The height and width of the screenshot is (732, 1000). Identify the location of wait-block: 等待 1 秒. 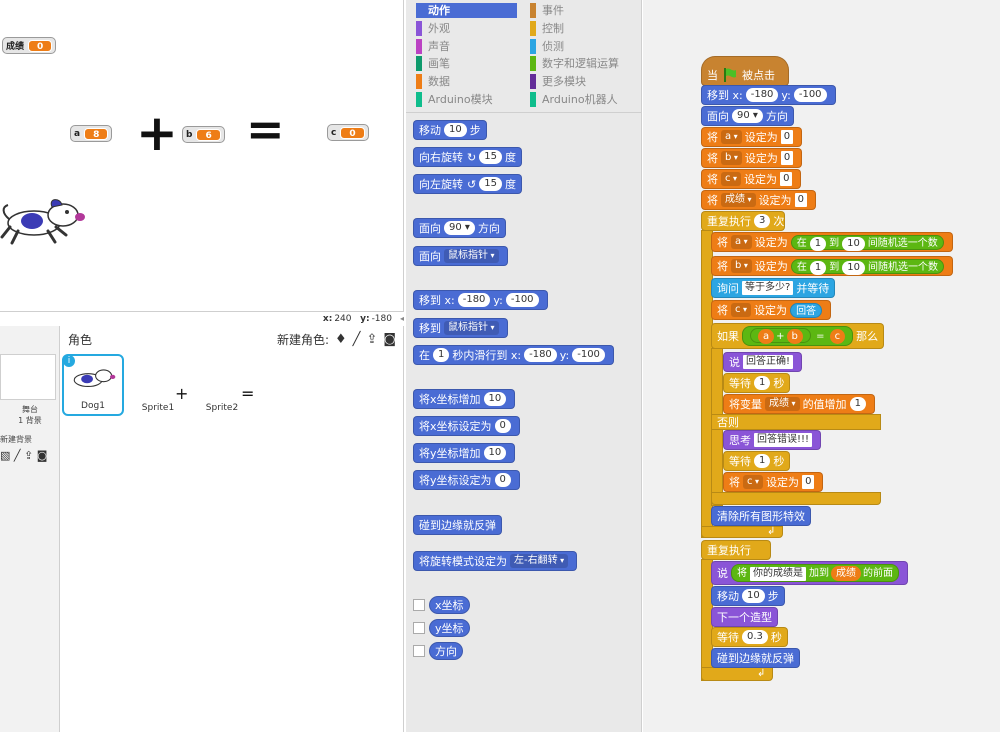
(757, 383).